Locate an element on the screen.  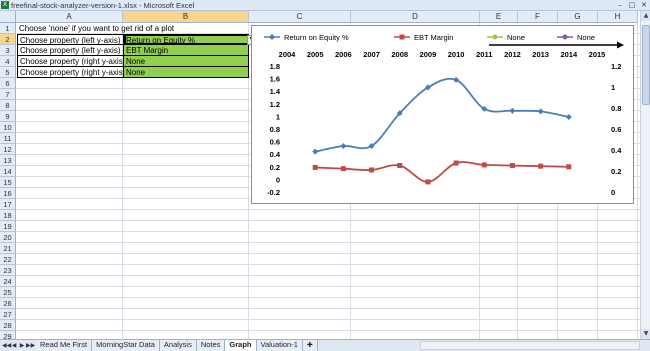
row-header-7: 7 is located at coordinates (8, 94).